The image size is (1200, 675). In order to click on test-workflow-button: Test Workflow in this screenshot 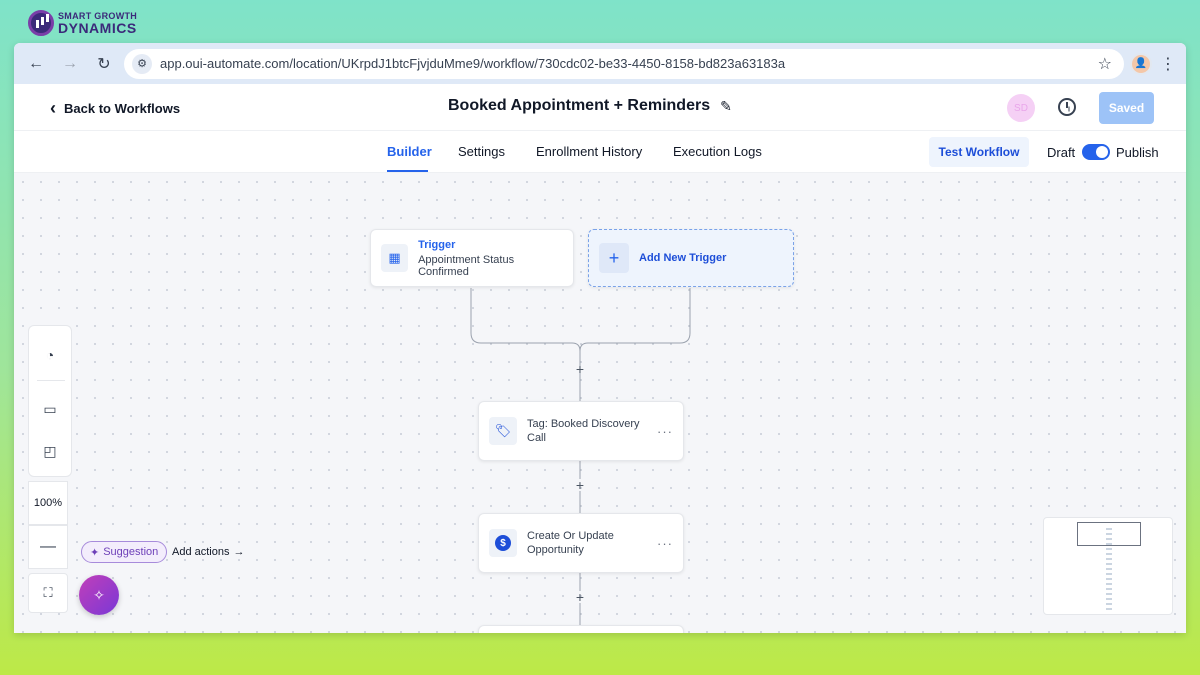, I will do `click(979, 152)`.